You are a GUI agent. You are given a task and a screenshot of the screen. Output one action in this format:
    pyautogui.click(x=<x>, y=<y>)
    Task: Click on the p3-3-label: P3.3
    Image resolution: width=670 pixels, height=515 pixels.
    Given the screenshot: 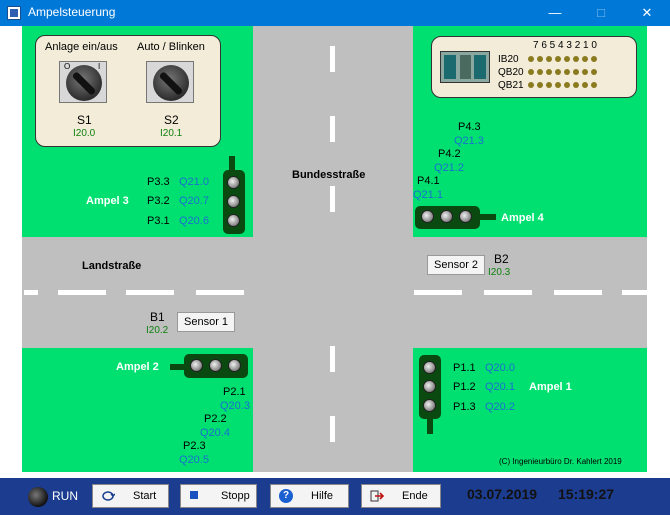 What is the action you would take?
    pyautogui.click(x=158, y=182)
    